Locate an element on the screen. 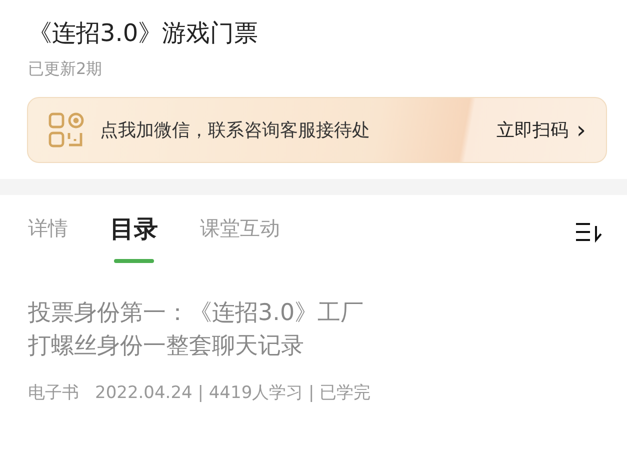 This screenshot has height=456, width=627. wechat-banner: 点我加微信，联系咨询客服接待处 立即扫码 › is located at coordinates (317, 130).